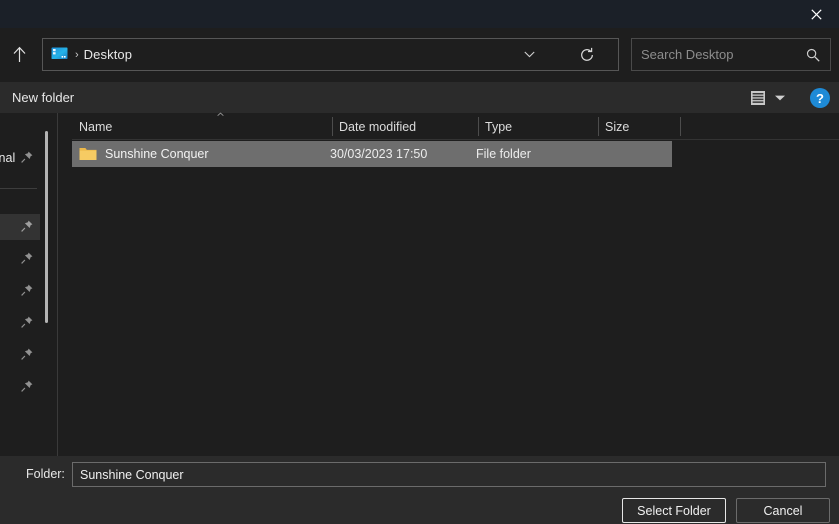 This screenshot has width=839, height=524. I want to click on view-mode-dropdown, so click(780, 98).